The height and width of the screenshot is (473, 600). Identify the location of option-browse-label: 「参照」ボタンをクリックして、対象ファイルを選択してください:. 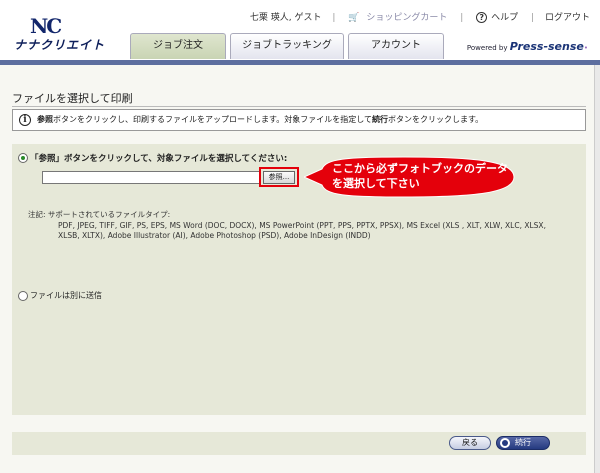
(159, 159).